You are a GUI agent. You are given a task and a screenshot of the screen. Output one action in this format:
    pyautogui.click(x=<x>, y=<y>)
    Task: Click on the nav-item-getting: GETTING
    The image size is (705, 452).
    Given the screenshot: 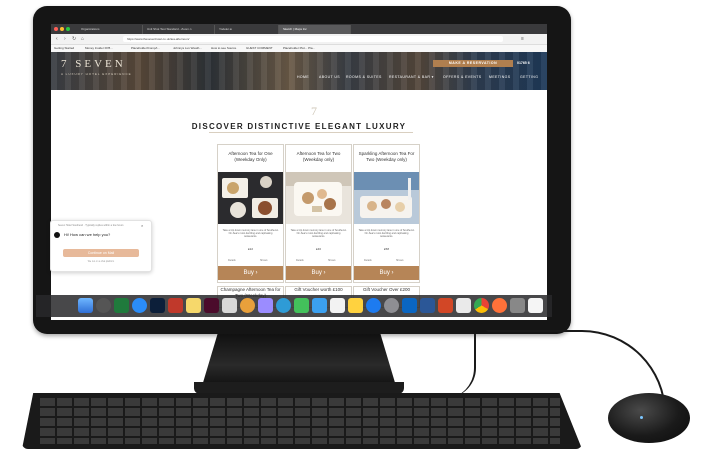 What is the action you would take?
    pyautogui.click(x=529, y=77)
    